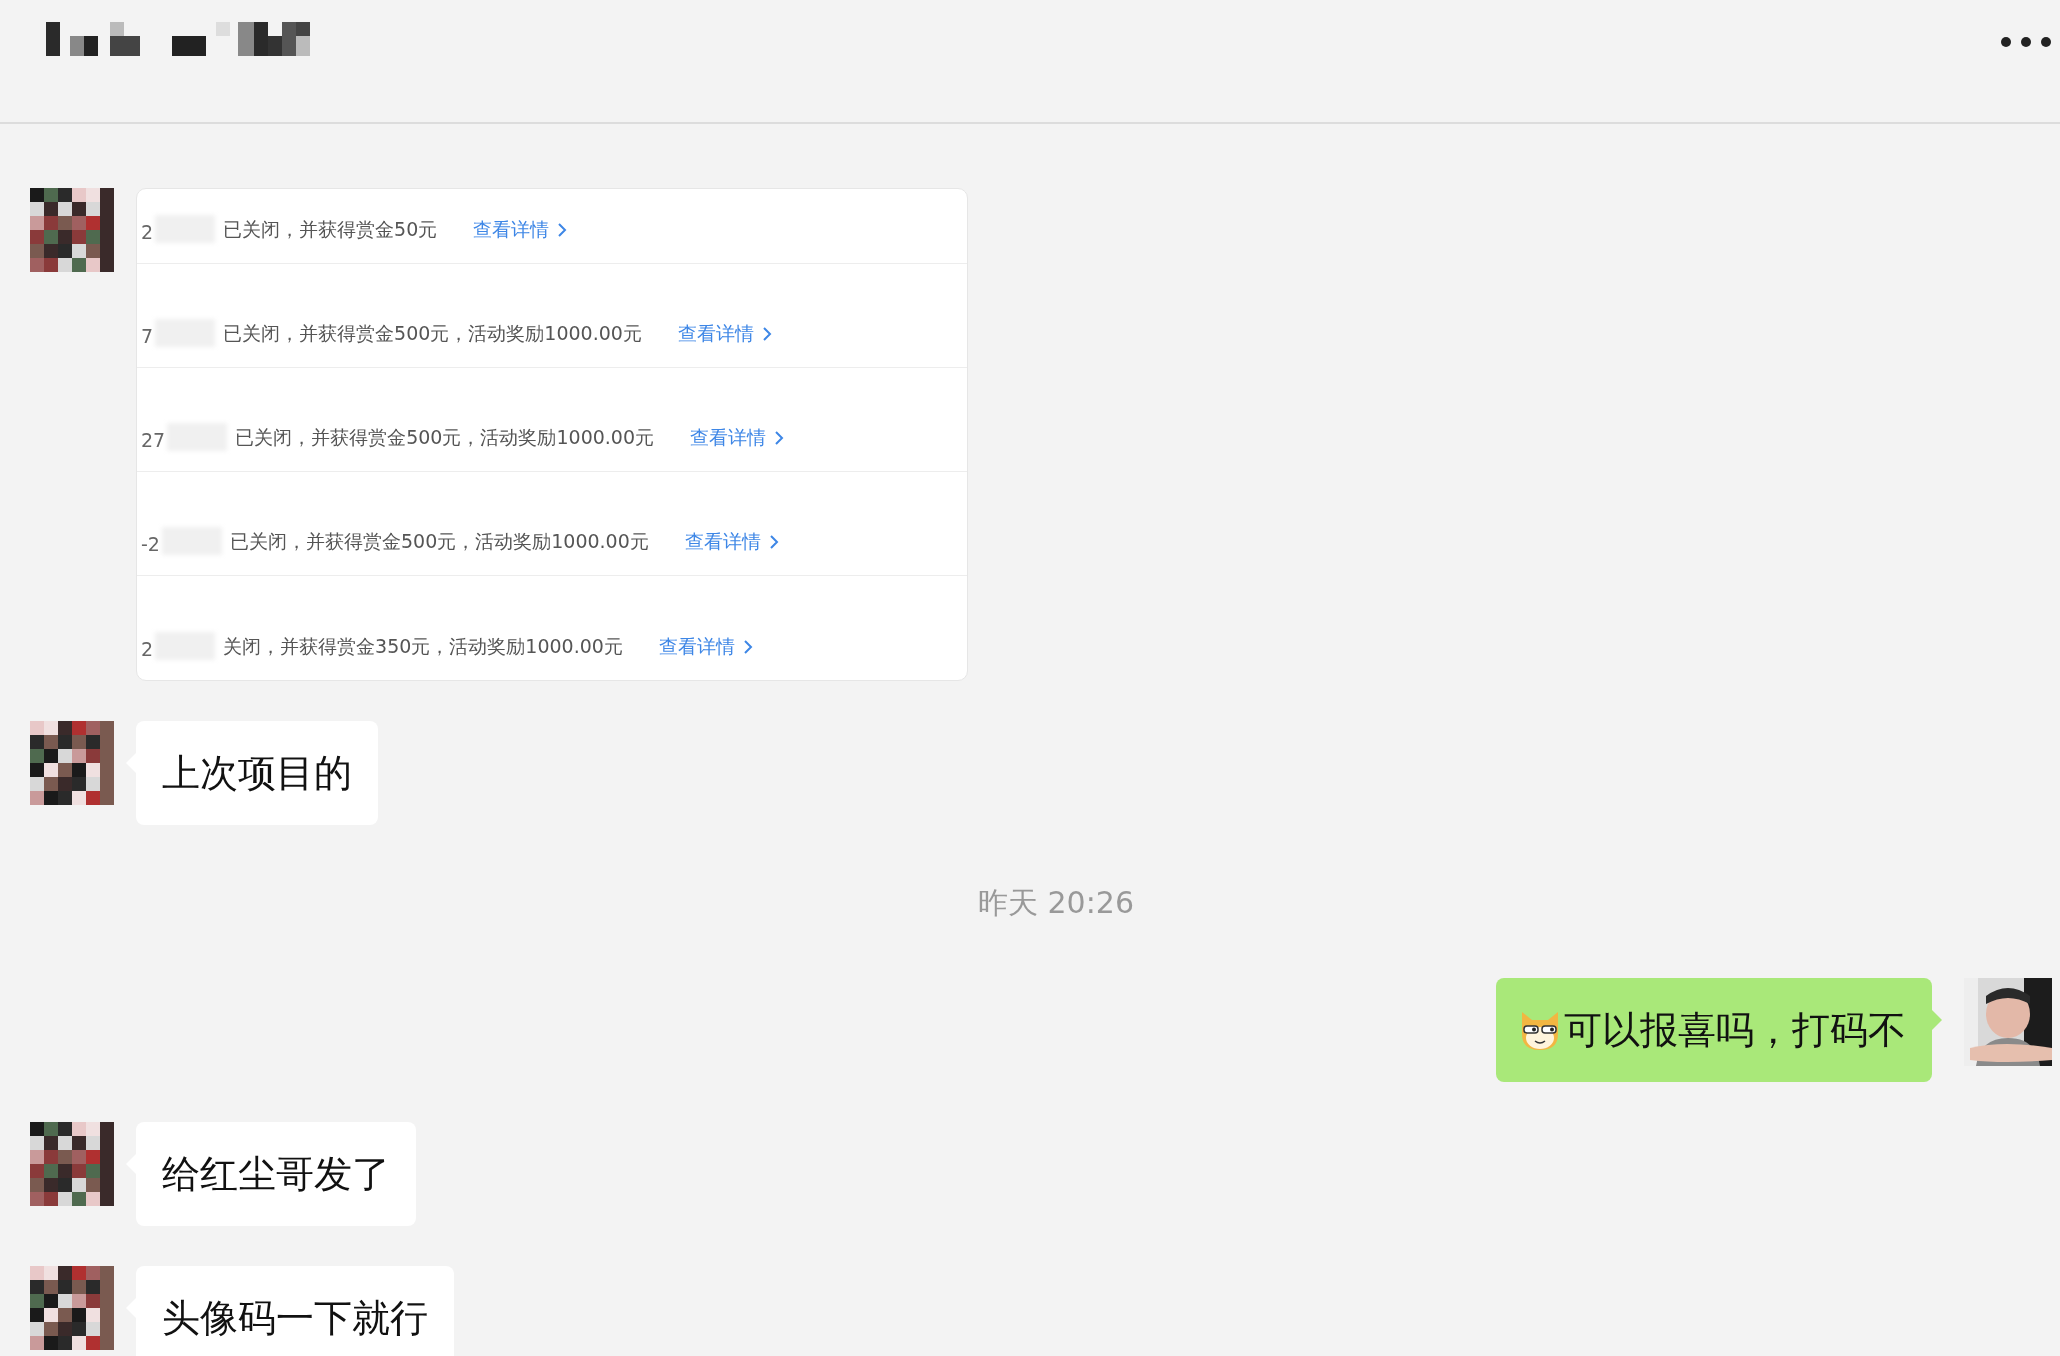 The height and width of the screenshot is (1356, 2060). Describe the element at coordinates (276, 1174) in the screenshot. I see `message-text: 给红尘哥发了` at that location.